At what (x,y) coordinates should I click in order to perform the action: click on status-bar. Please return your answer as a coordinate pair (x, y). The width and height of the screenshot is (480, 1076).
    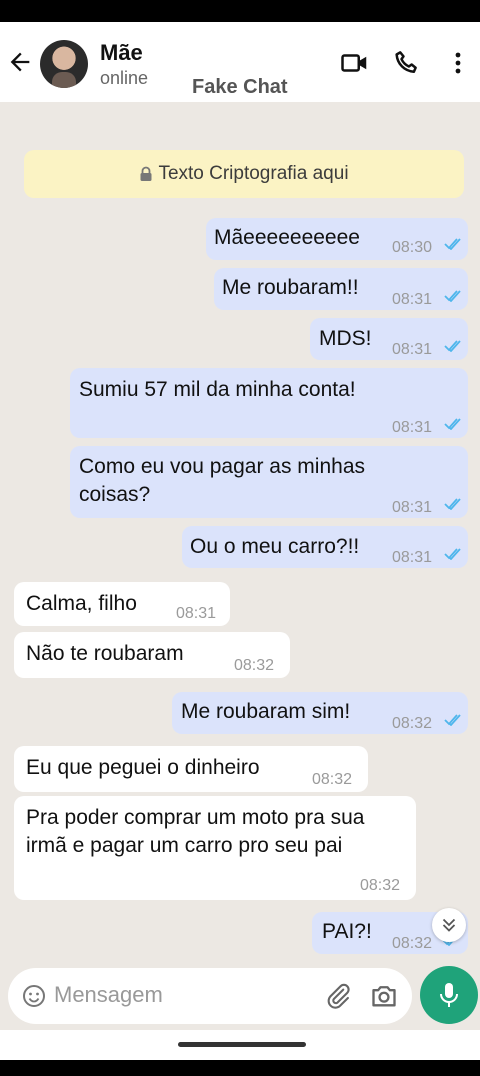
    Looking at the image, I should click on (240, 11).